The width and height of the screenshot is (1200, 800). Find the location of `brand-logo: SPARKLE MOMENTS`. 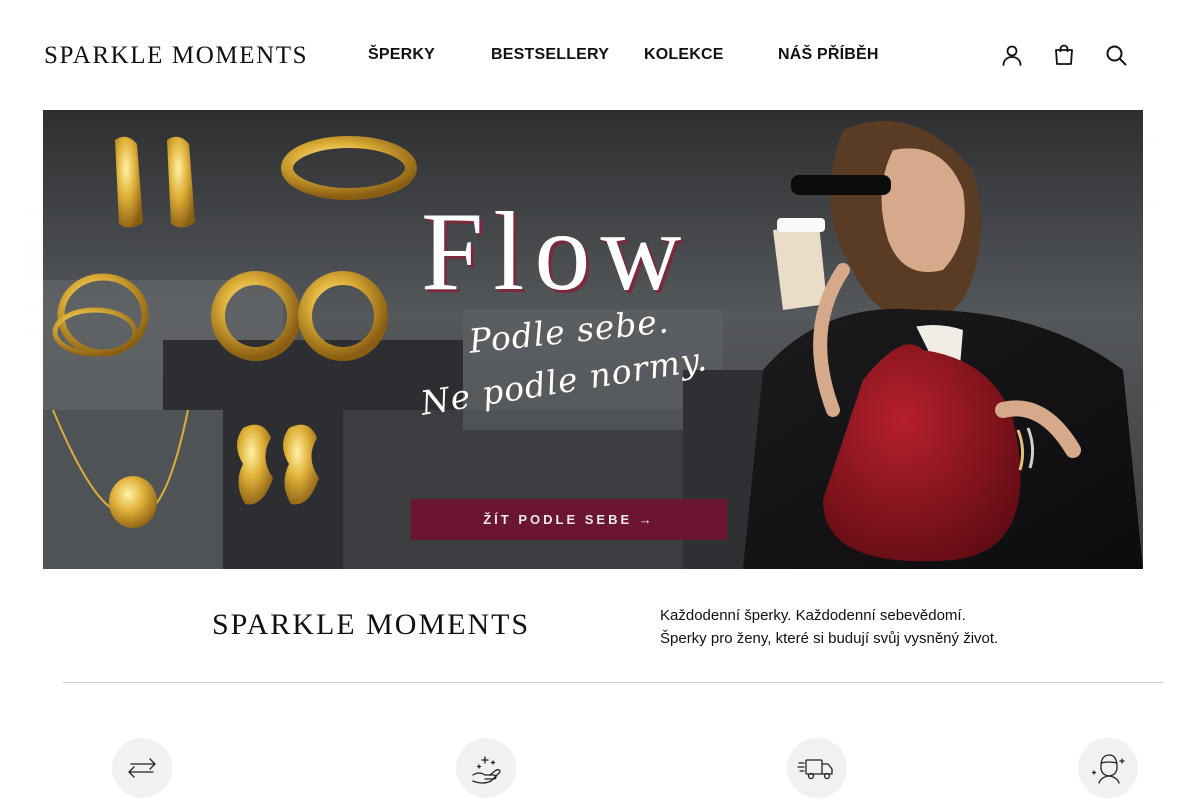

brand-logo: SPARKLE MOMENTS is located at coordinates (371, 624).